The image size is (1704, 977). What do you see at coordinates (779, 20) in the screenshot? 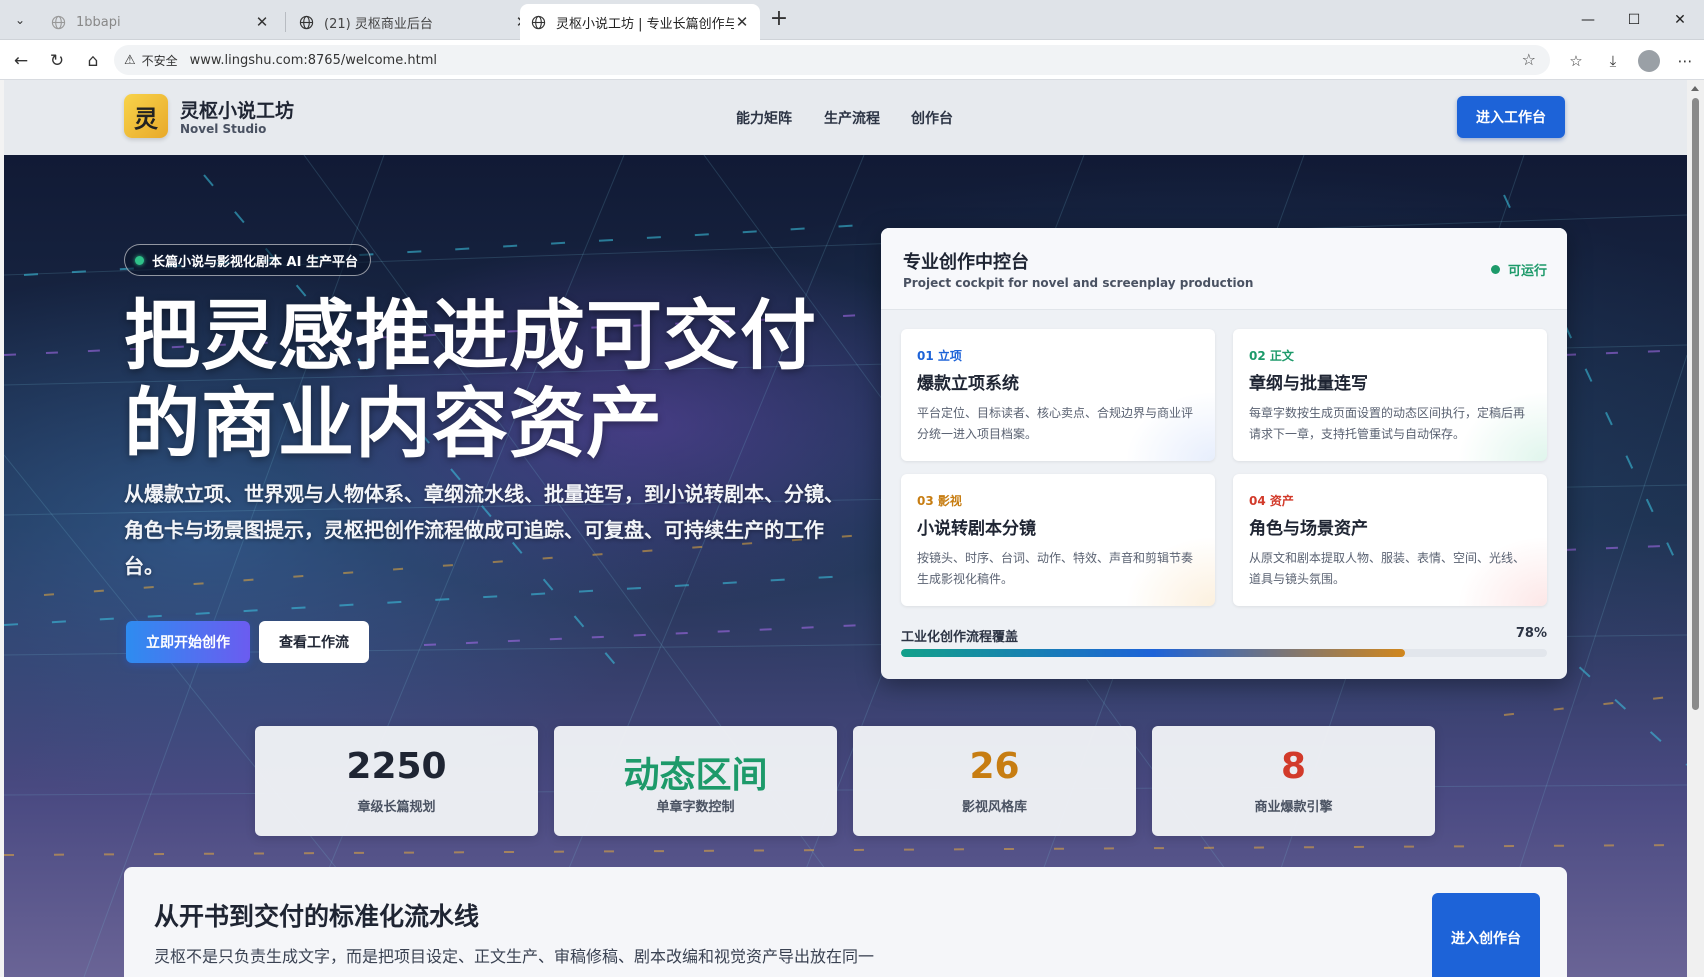
I see `new-tab-button: +` at bounding box center [779, 20].